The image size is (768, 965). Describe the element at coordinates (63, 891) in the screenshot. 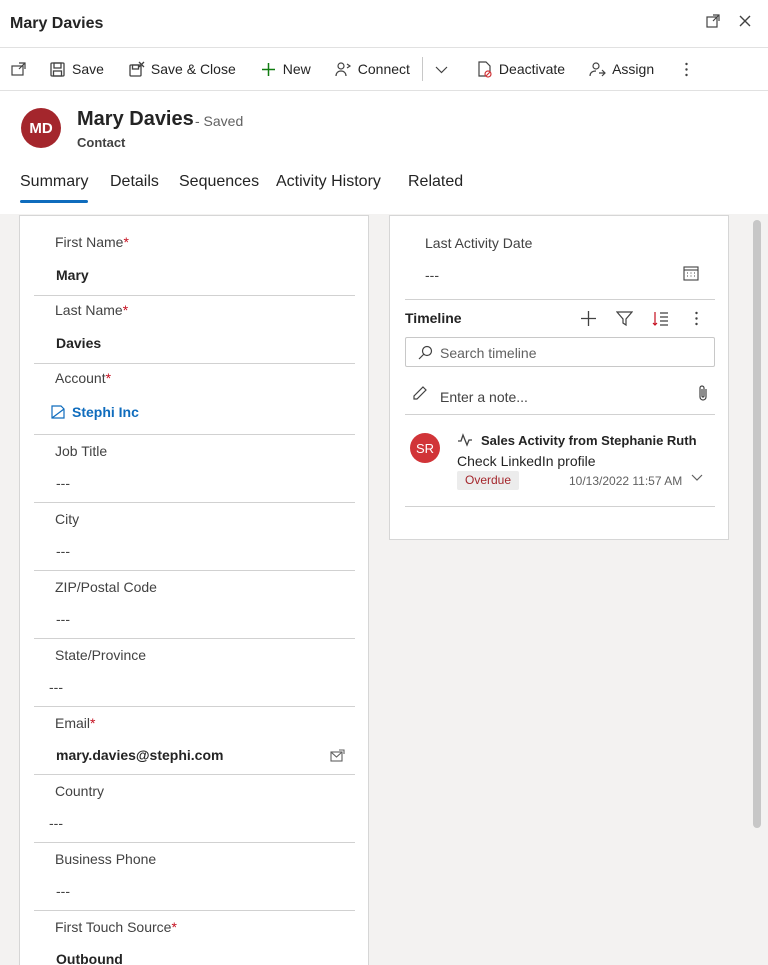

I see `business-phone-value: ---` at that location.